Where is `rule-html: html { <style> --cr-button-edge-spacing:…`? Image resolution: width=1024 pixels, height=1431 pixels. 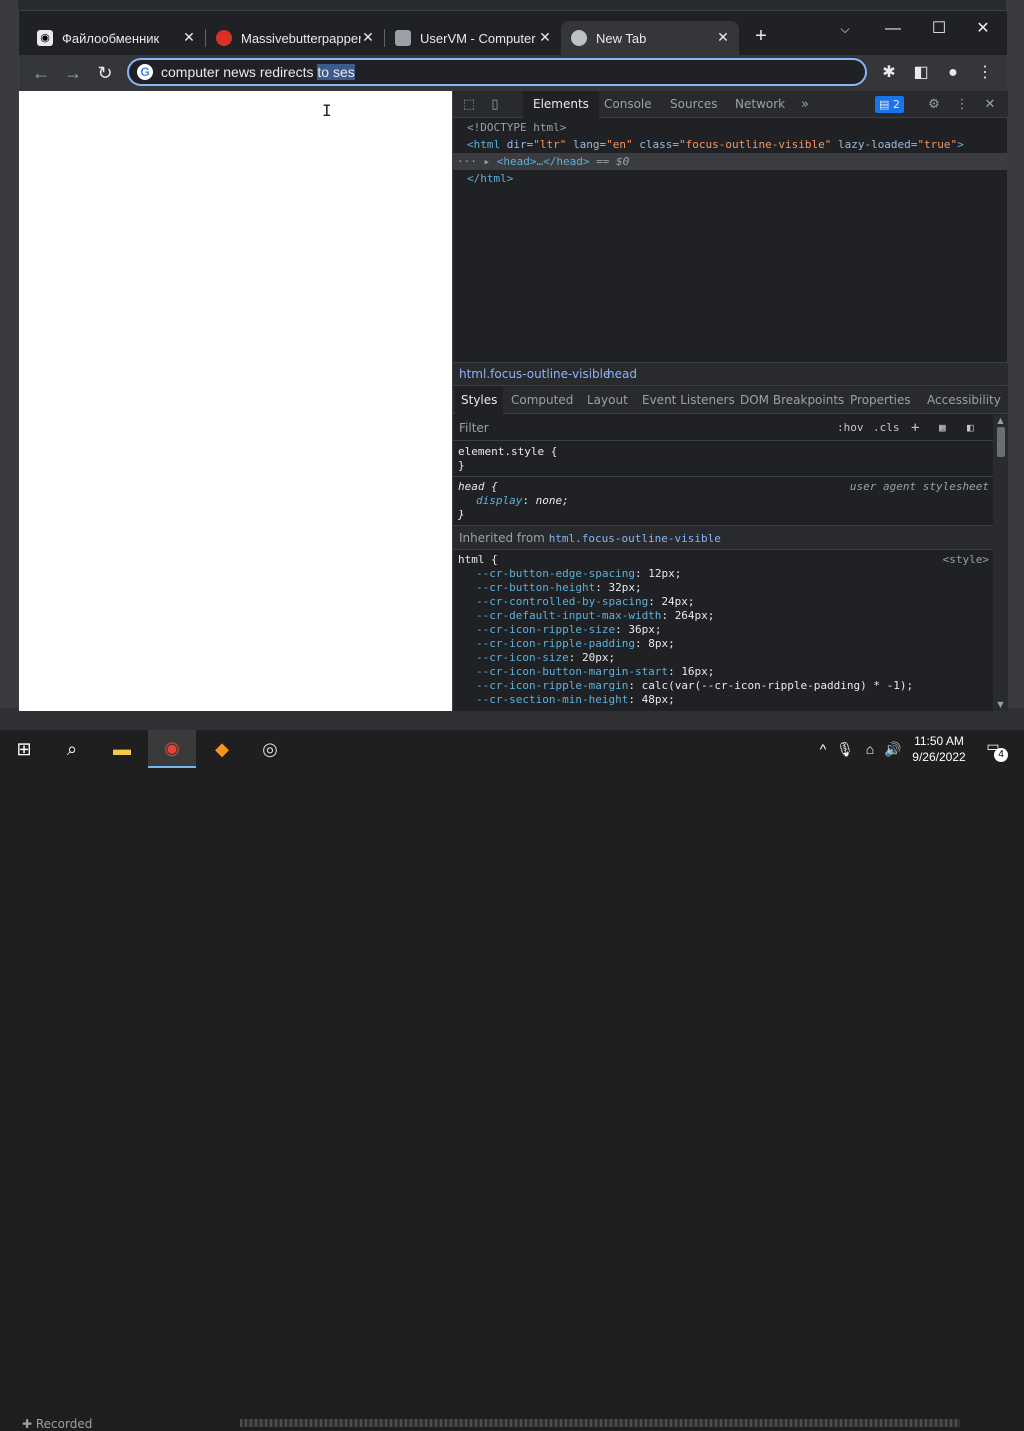 rule-html: html { <style> --cr-button-edge-spacing:… is located at coordinates (723, 630).